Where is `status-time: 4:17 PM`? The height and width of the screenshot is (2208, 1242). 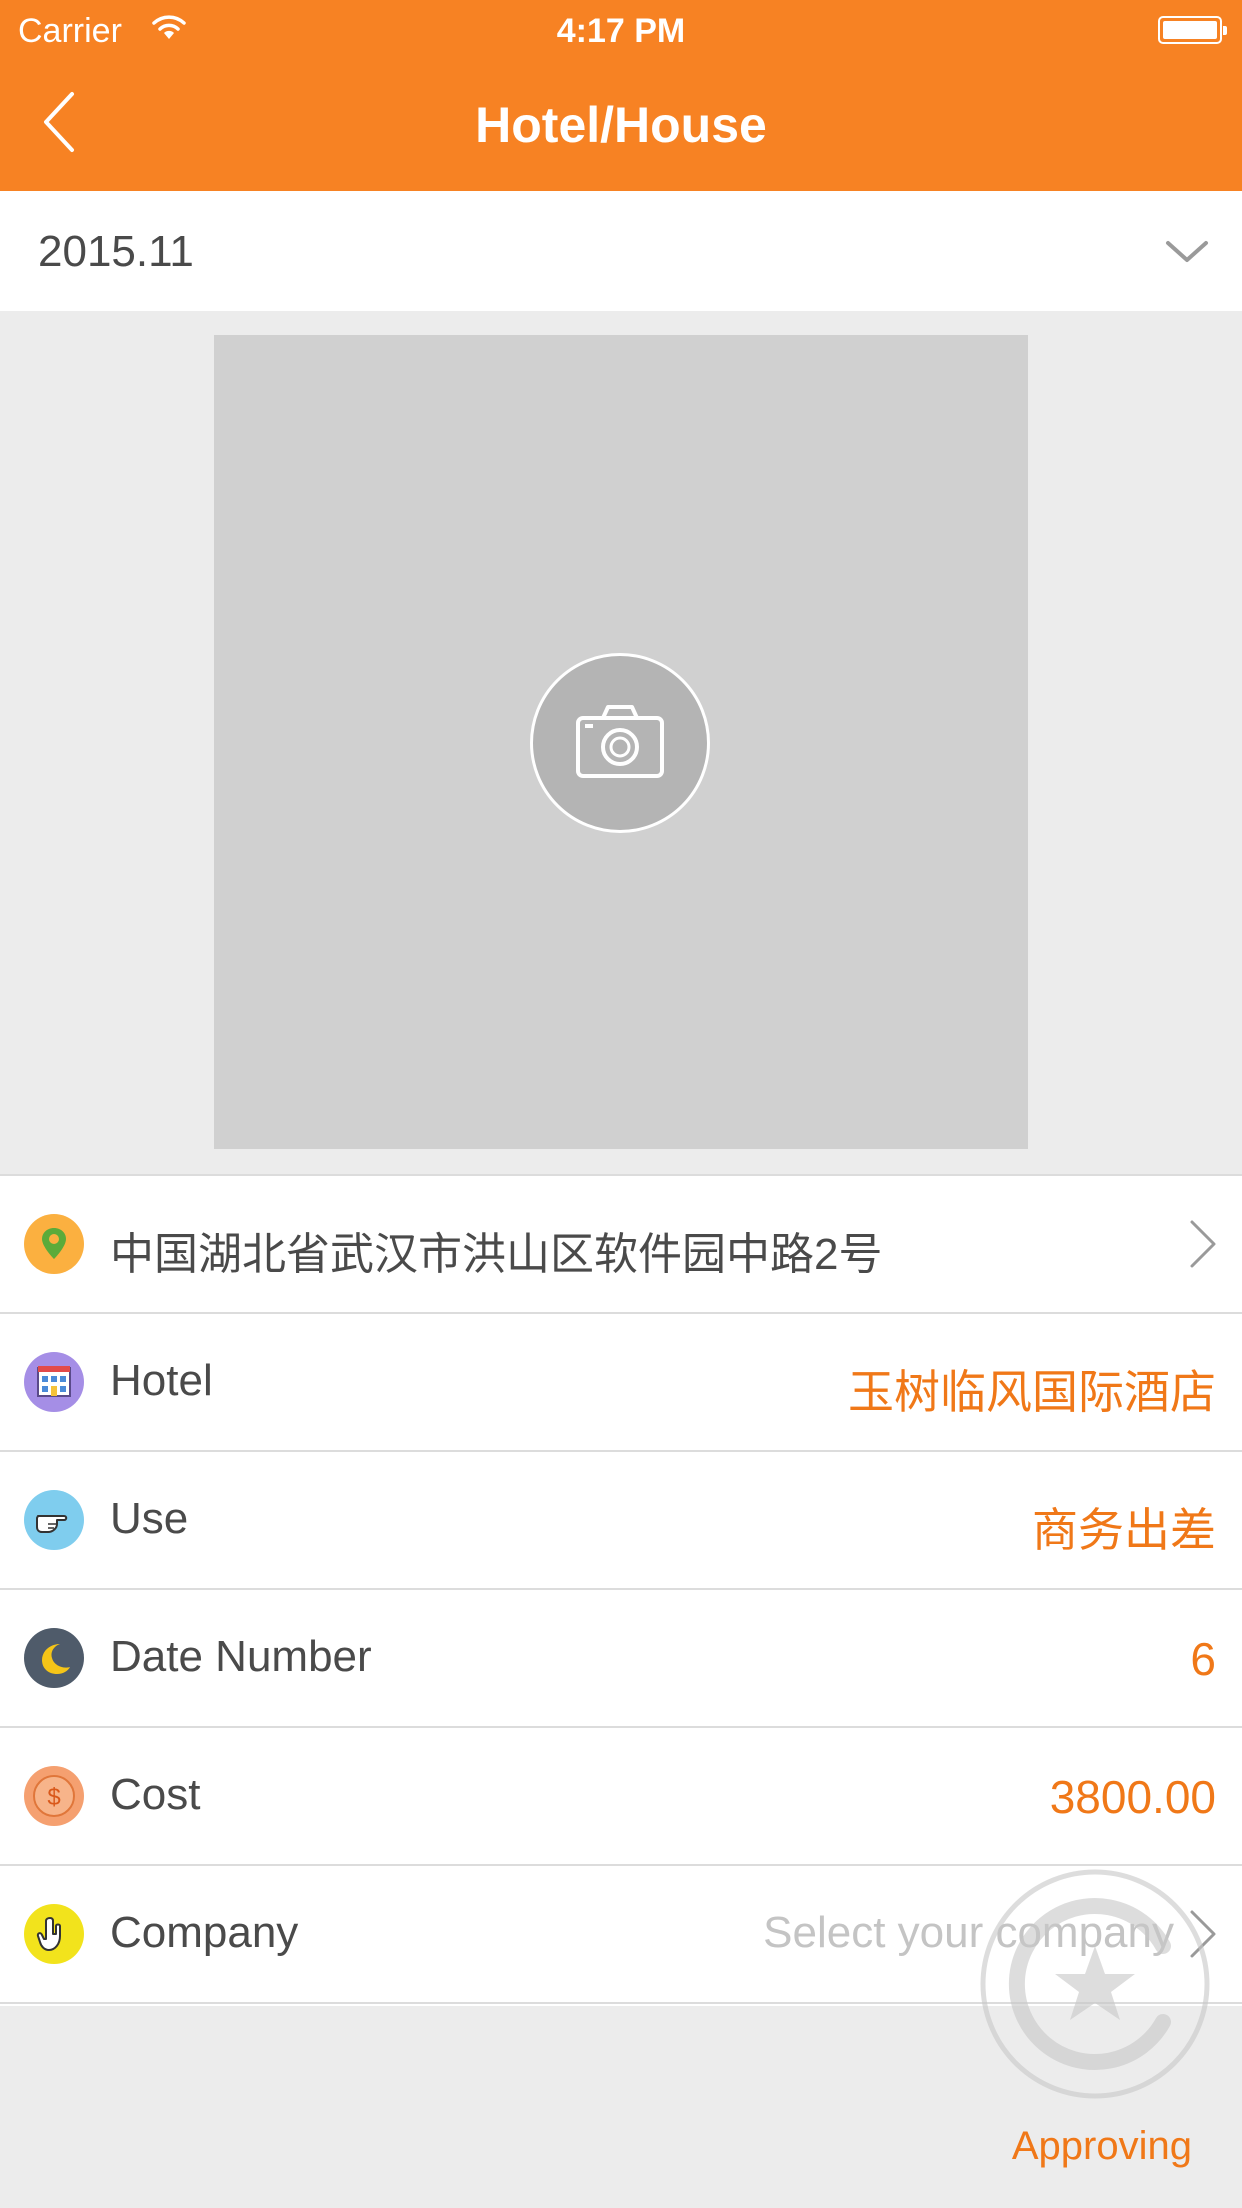 status-time: 4:17 PM is located at coordinates (621, 31).